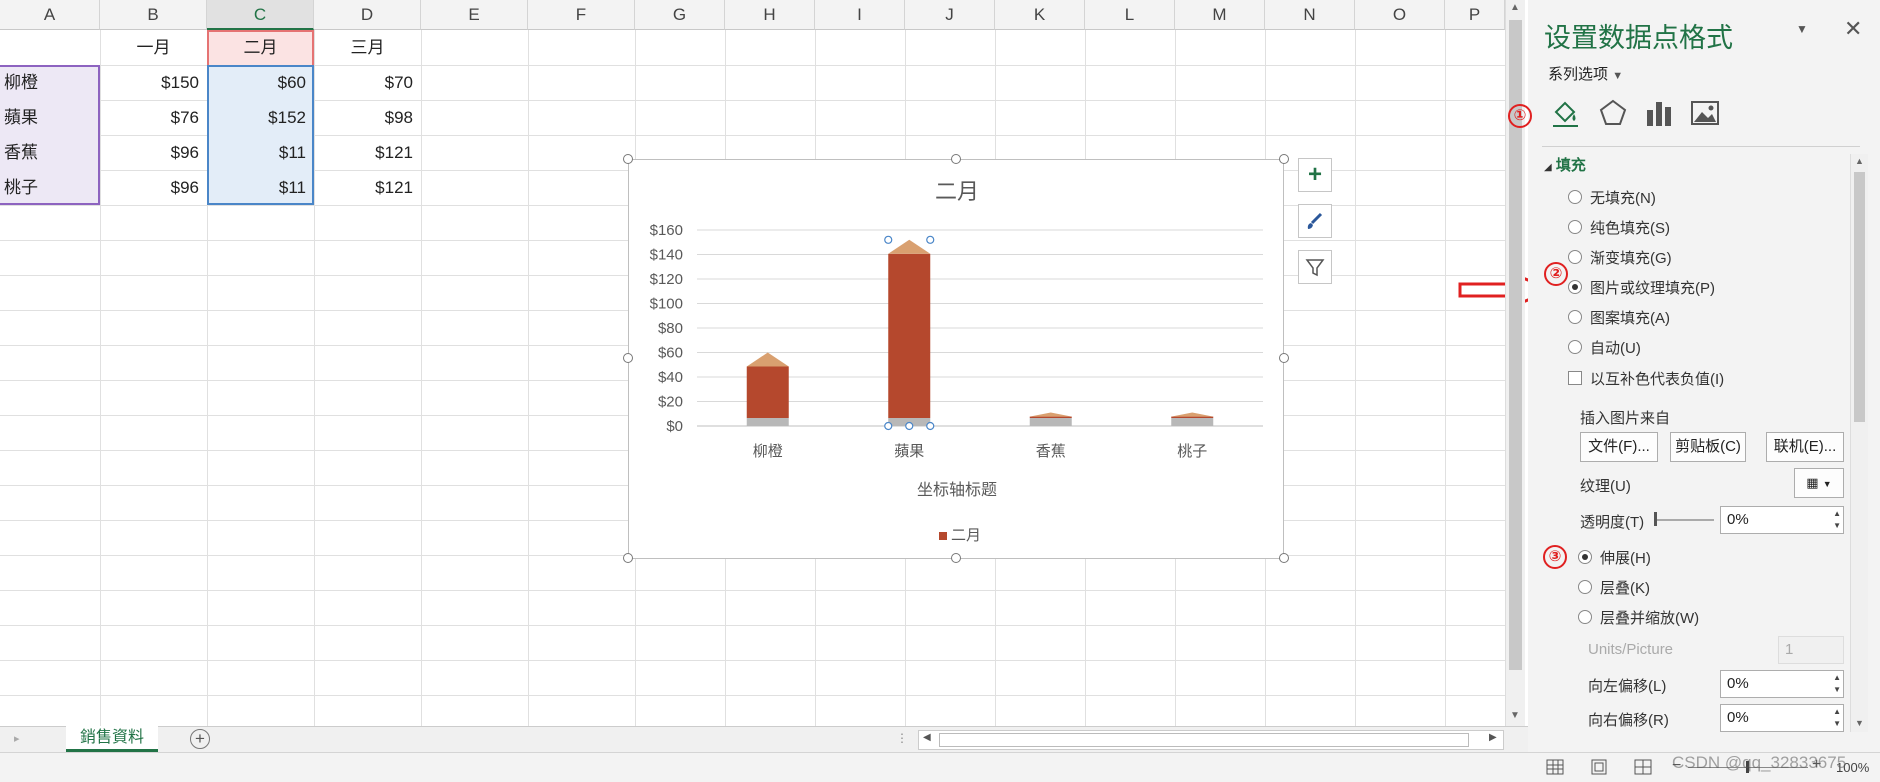  I want to click on pane-scrollbar: ▲ ▼, so click(1859, 443).